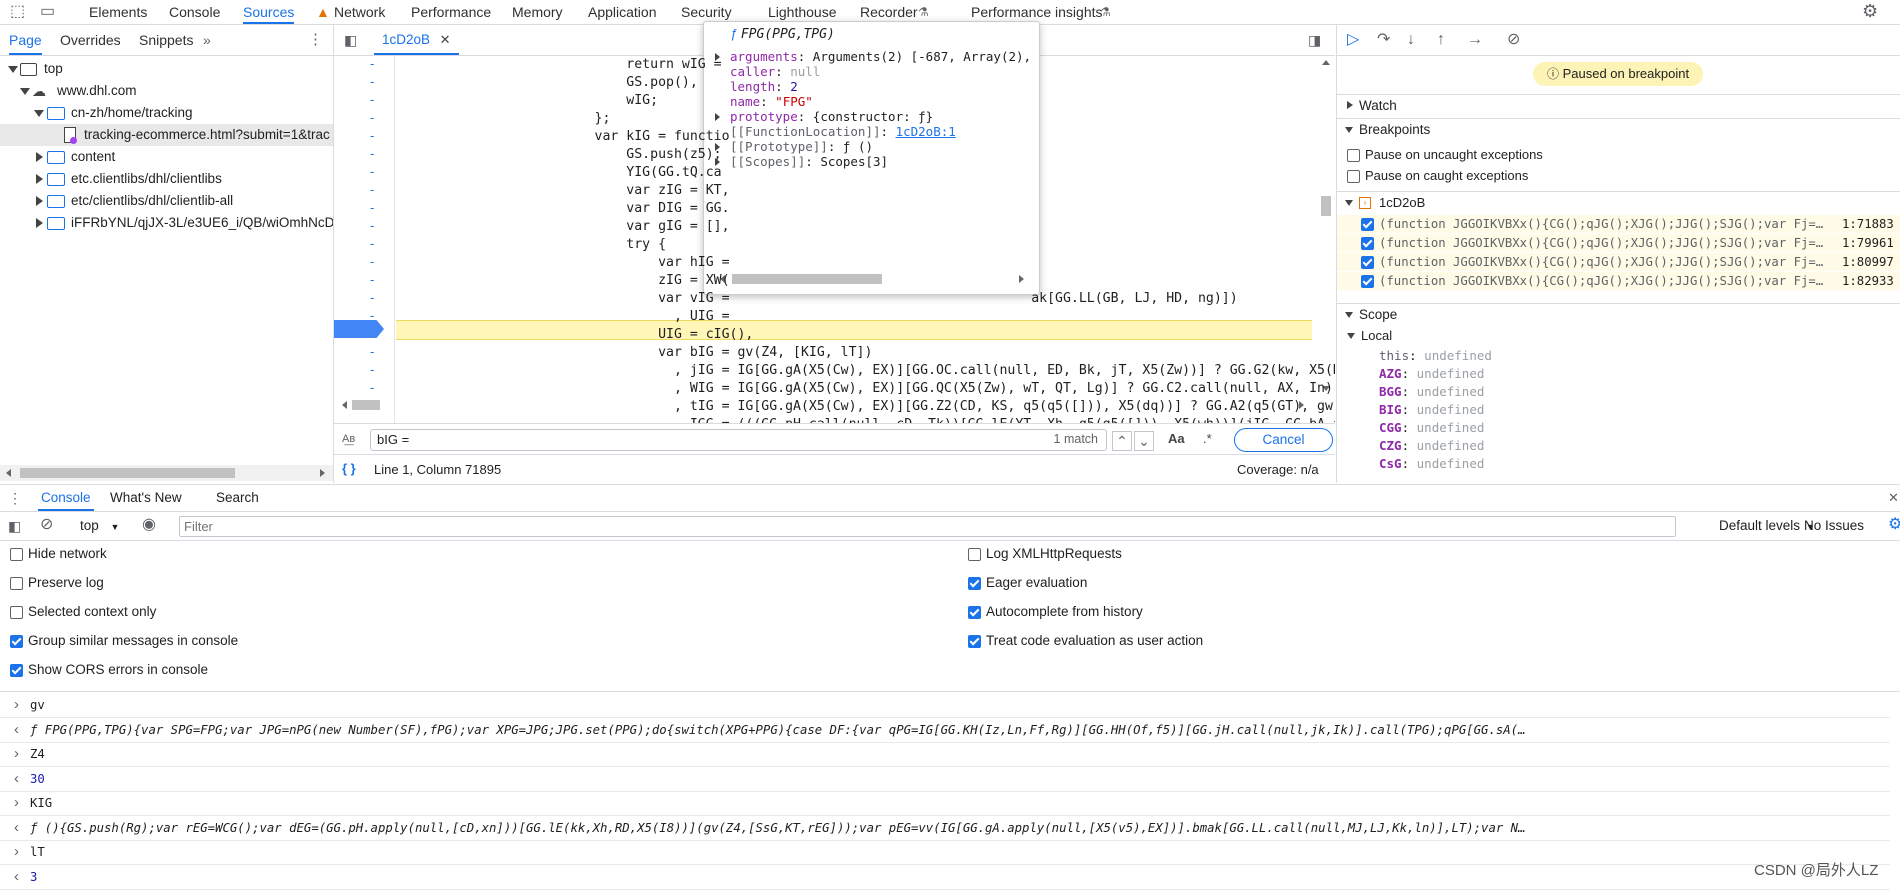  What do you see at coordinates (66, 498) in the screenshot?
I see `drawer-tab-console: Console` at bounding box center [66, 498].